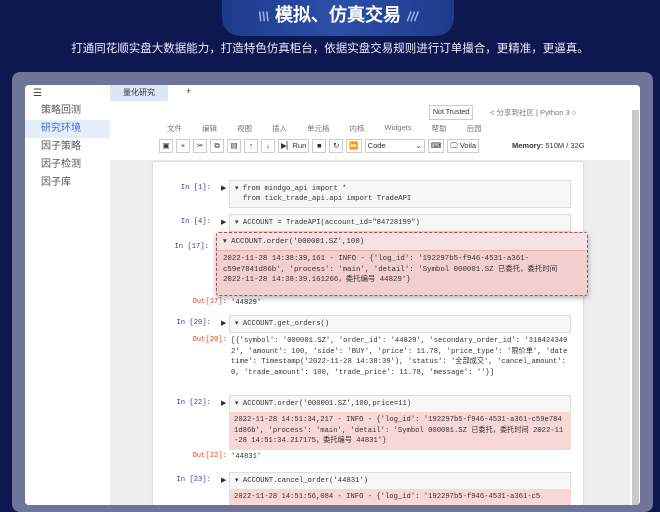 This screenshot has height=512, width=660. Describe the element at coordinates (436, 146) in the screenshot. I see `keyboard-icon: ⌨` at that location.